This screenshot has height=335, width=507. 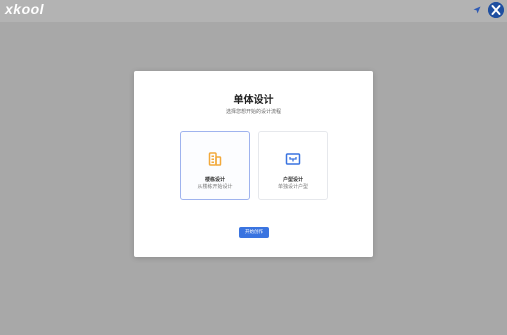 What do you see at coordinates (215, 187) in the screenshot?
I see `card-description: 从楼栋开始设计` at bounding box center [215, 187].